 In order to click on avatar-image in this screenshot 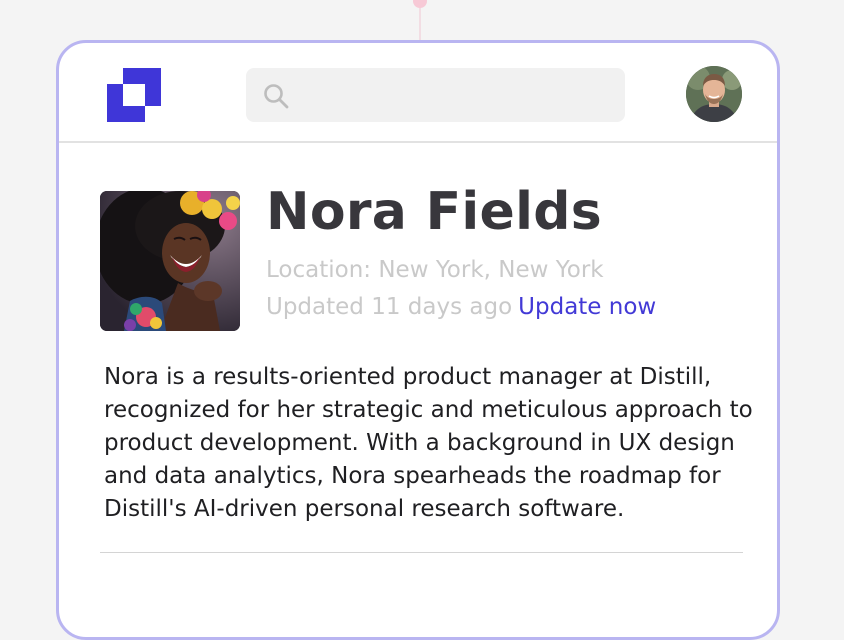, I will do `click(714, 94)`.